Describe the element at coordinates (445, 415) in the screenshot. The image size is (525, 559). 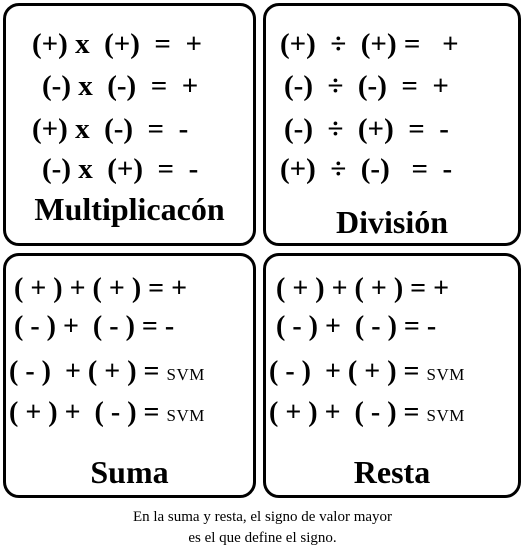
I see `subtraction-rule-4-svm: SVM` at that location.